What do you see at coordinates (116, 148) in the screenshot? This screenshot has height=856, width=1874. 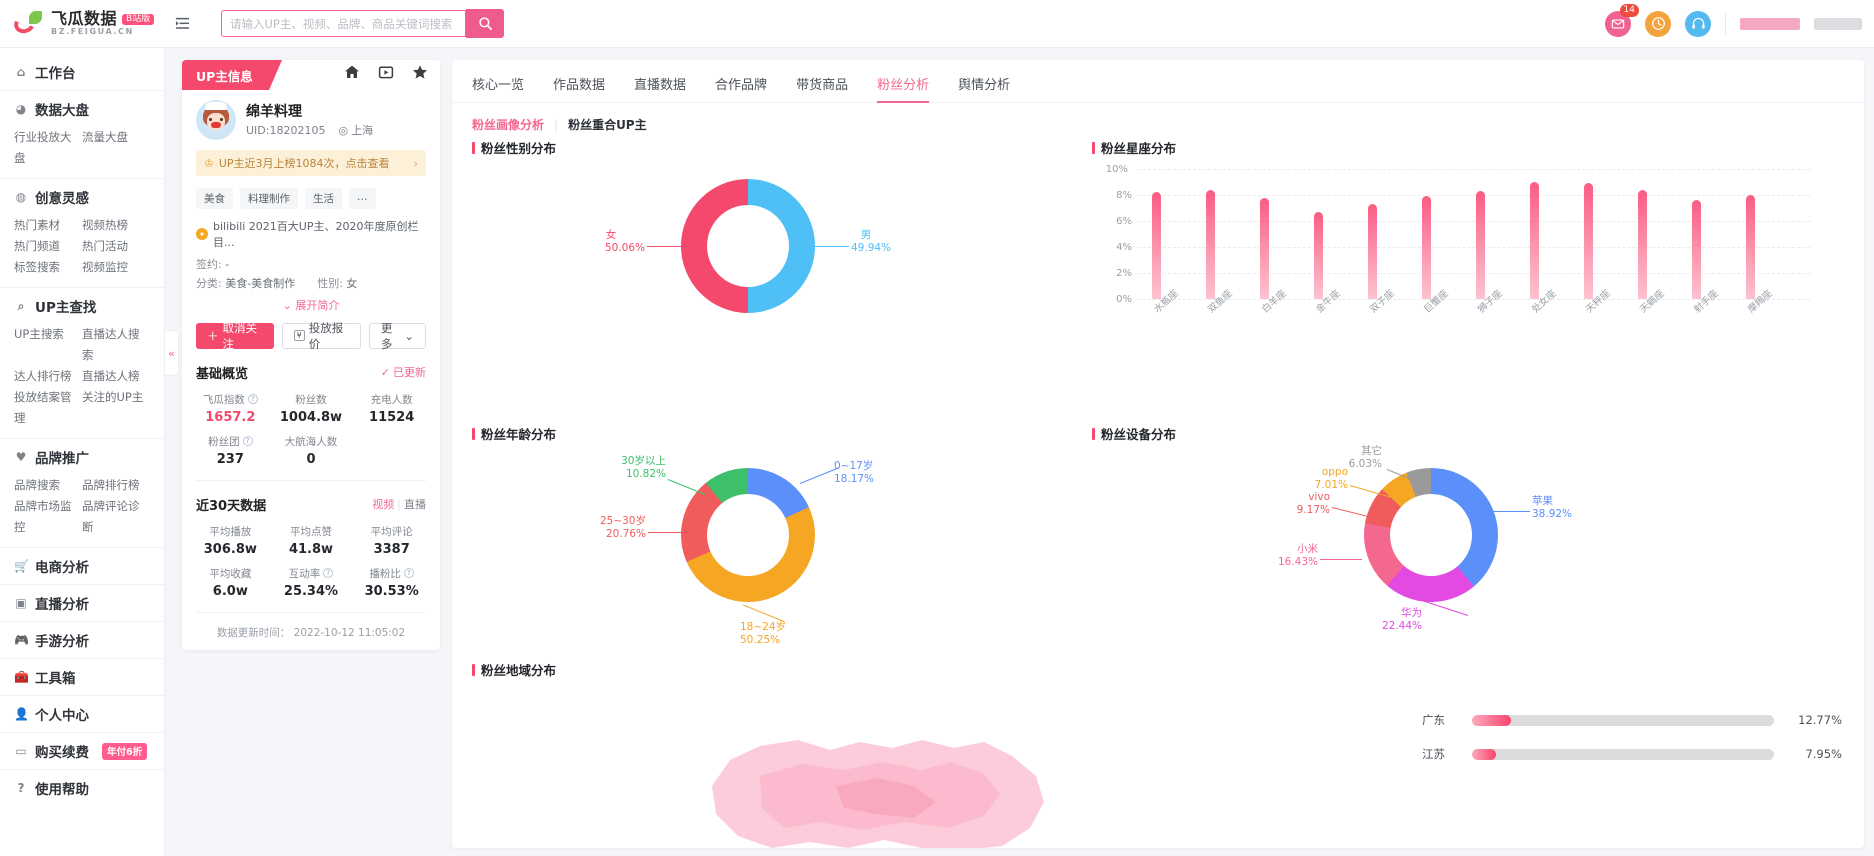 I see `sidebar-link-traffic: 流量大盘` at bounding box center [116, 148].